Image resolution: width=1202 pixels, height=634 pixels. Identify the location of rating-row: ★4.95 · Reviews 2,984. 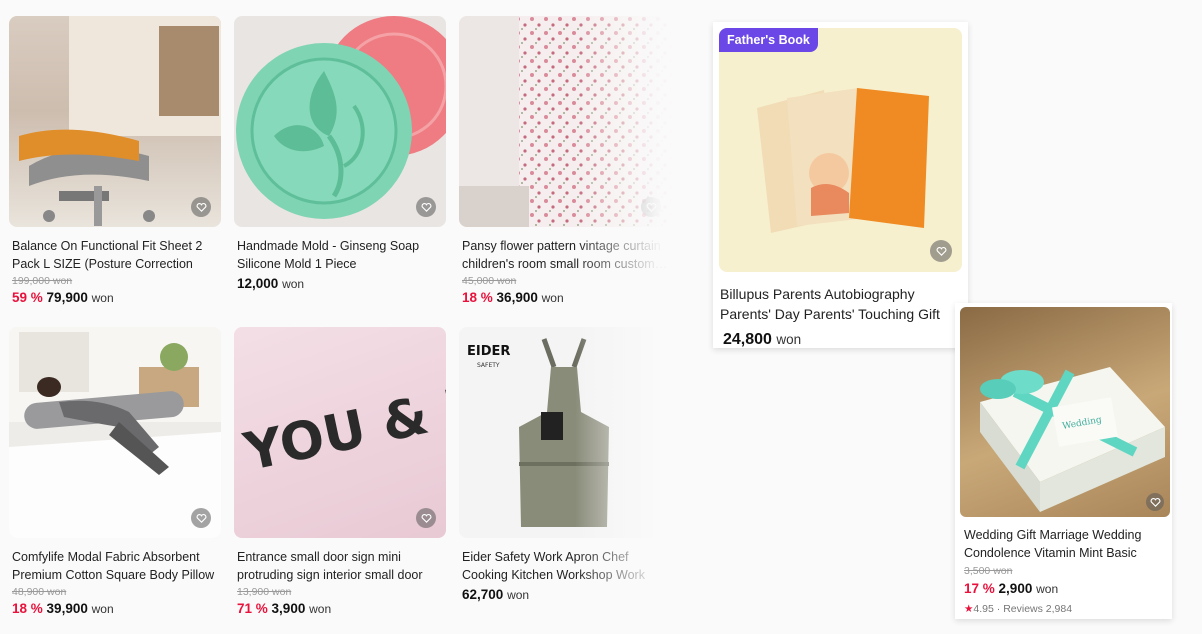
(1018, 609).